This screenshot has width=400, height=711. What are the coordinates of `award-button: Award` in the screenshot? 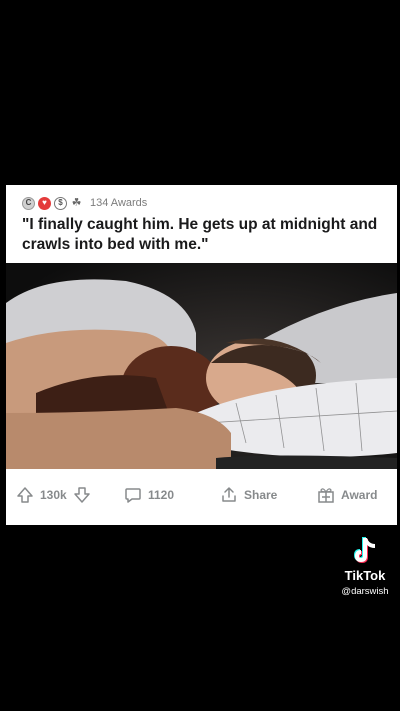 It's located at (347, 495).